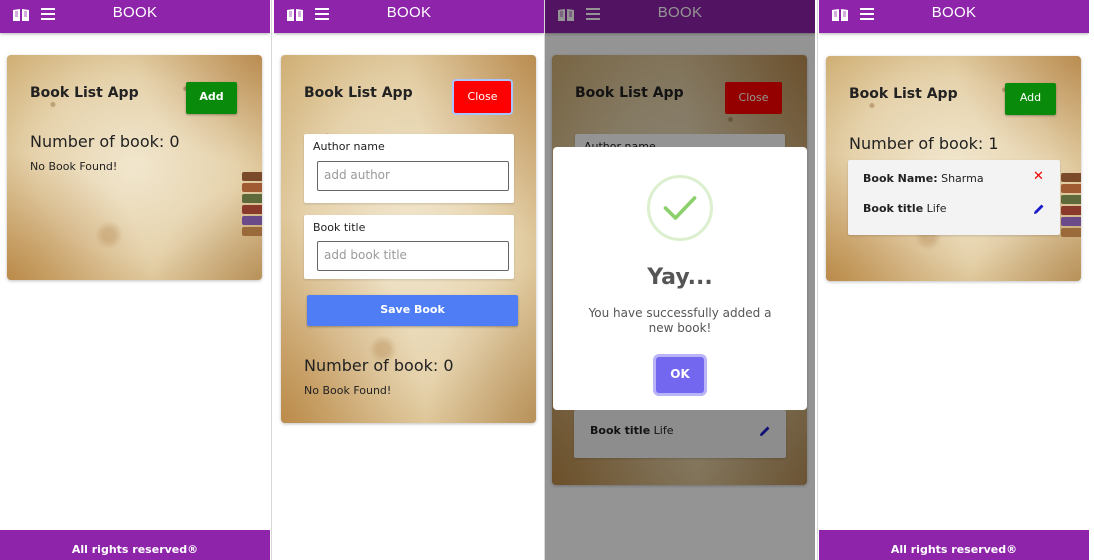 The height and width of the screenshot is (560, 1094). Describe the element at coordinates (680, 208) in the screenshot. I see `checkmark-icon` at that location.